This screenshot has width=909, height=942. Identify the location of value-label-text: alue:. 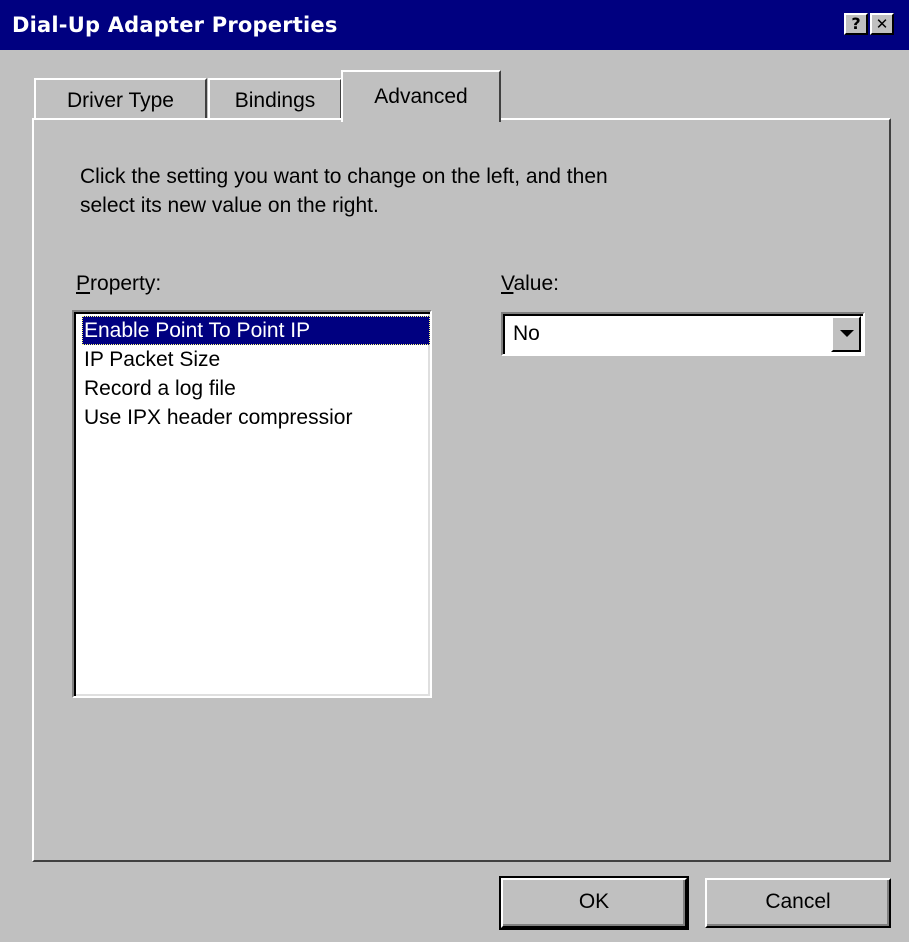
(536, 283).